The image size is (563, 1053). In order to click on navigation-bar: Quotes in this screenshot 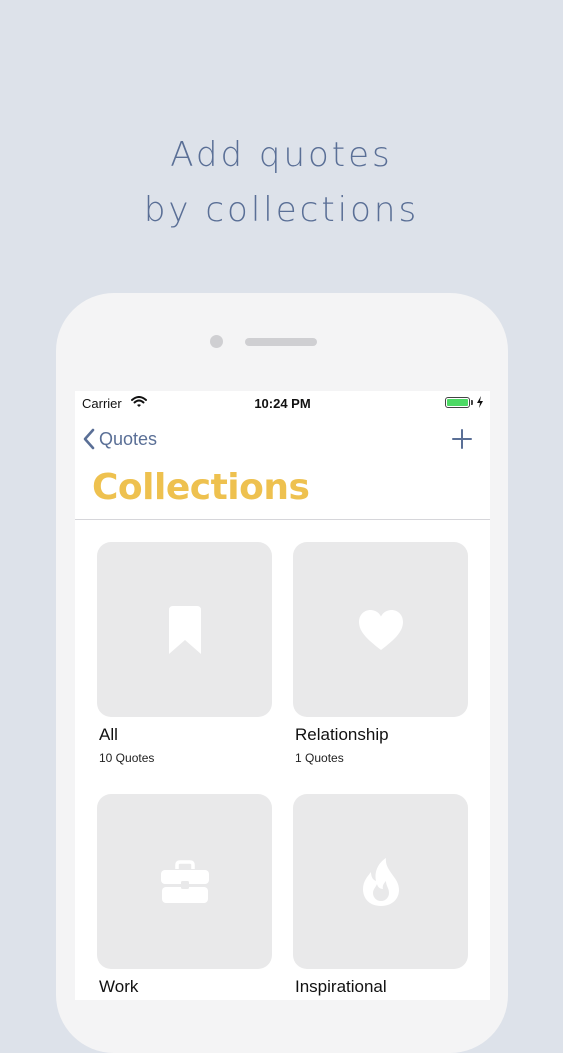, I will do `click(282, 439)`.